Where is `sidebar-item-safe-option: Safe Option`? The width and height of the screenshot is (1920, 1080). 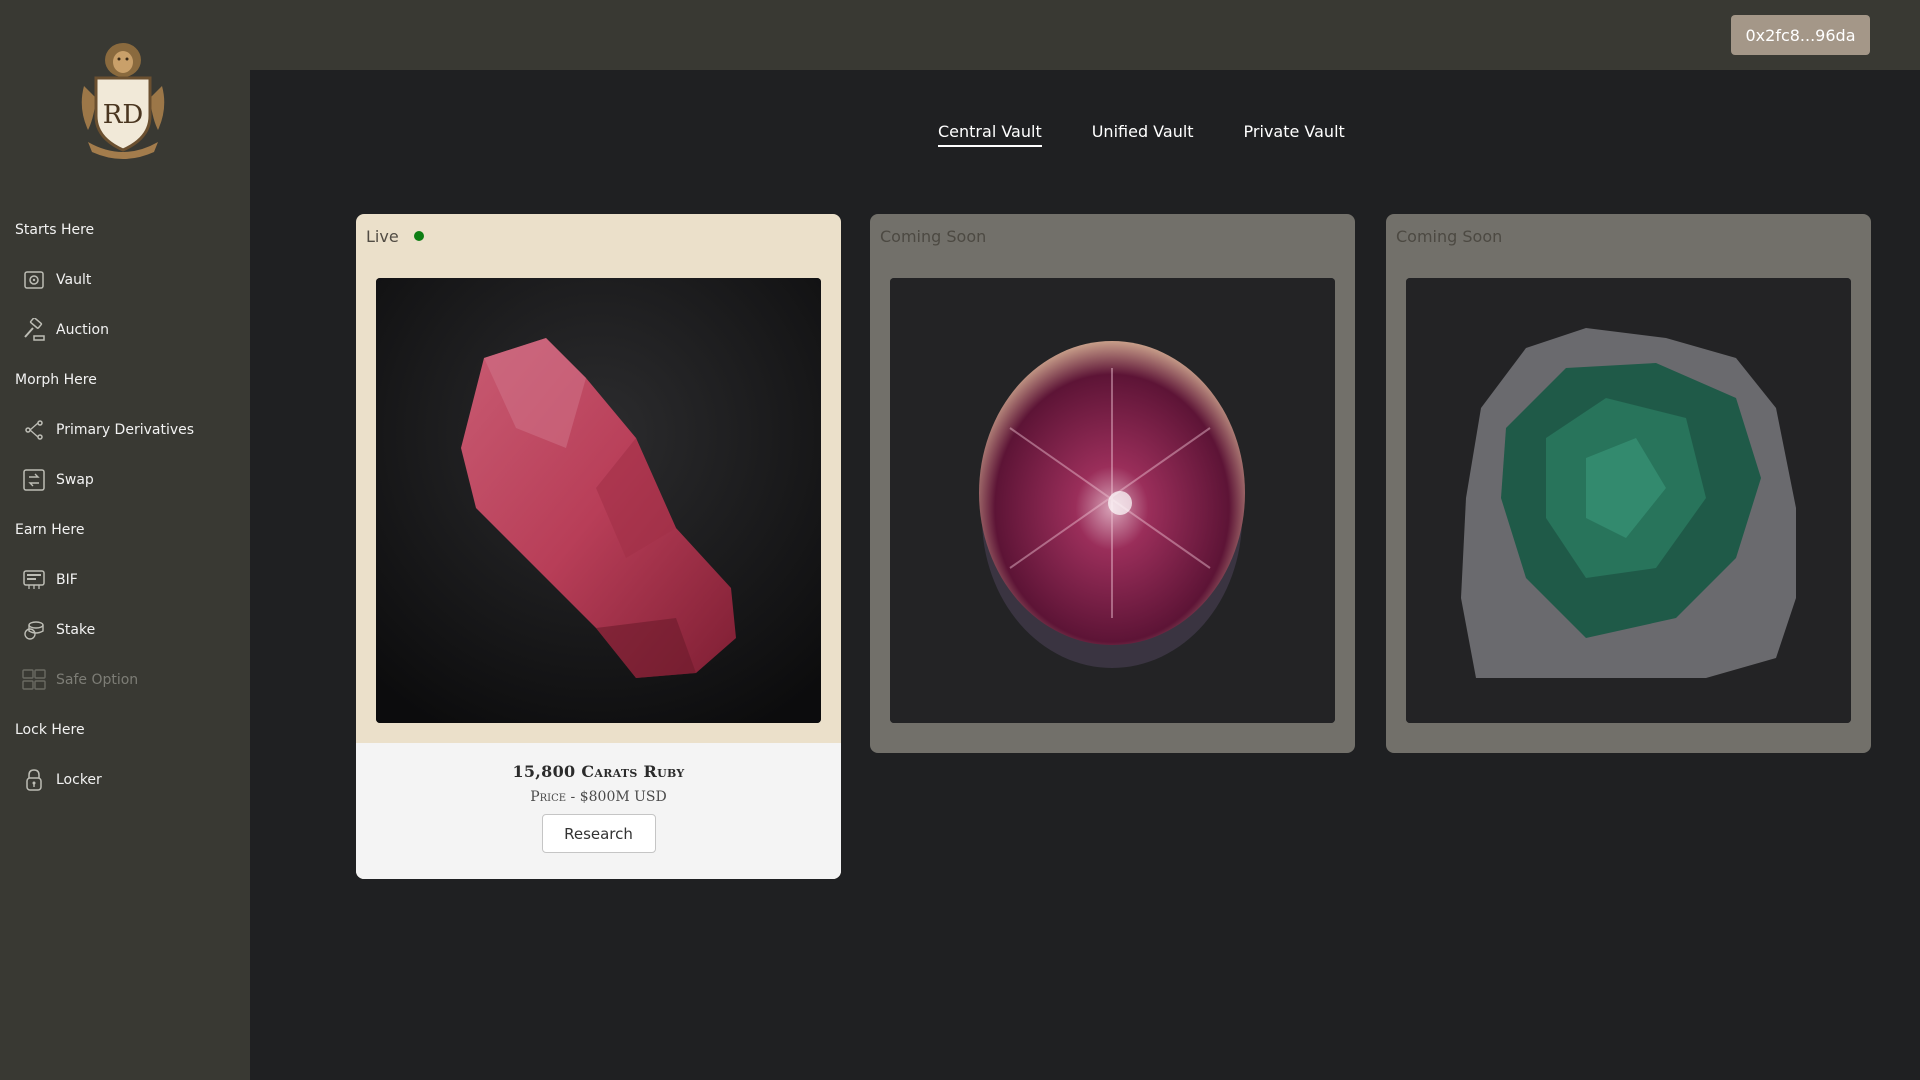 sidebar-item-safe-option: Safe Option is located at coordinates (125, 680).